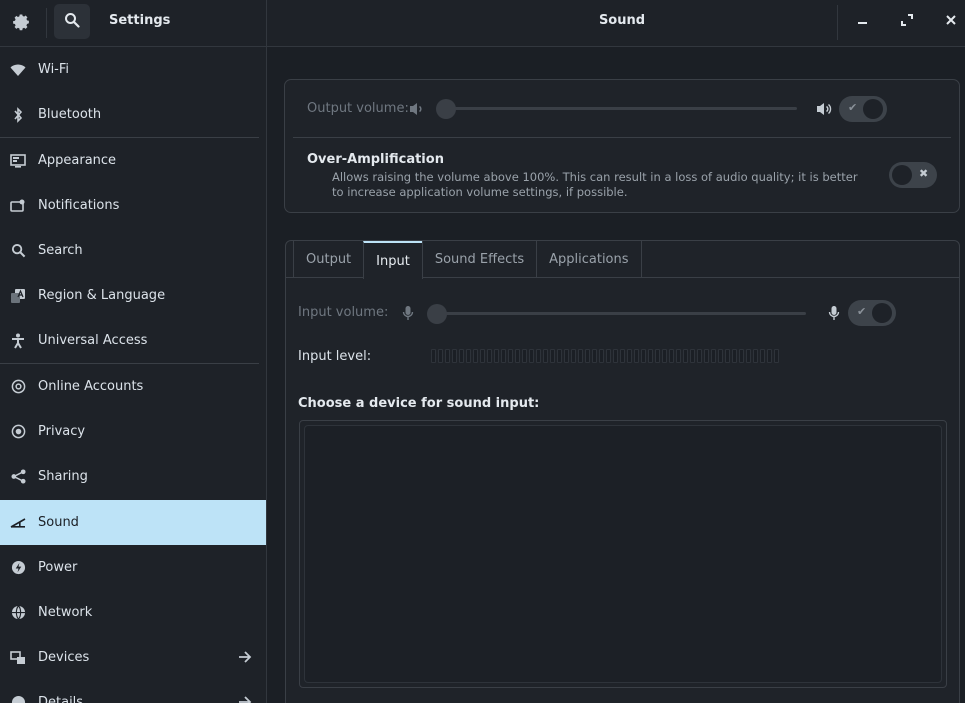  Describe the element at coordinates (18, 161) in the screenshot. I see `appearance-icon` at that location.